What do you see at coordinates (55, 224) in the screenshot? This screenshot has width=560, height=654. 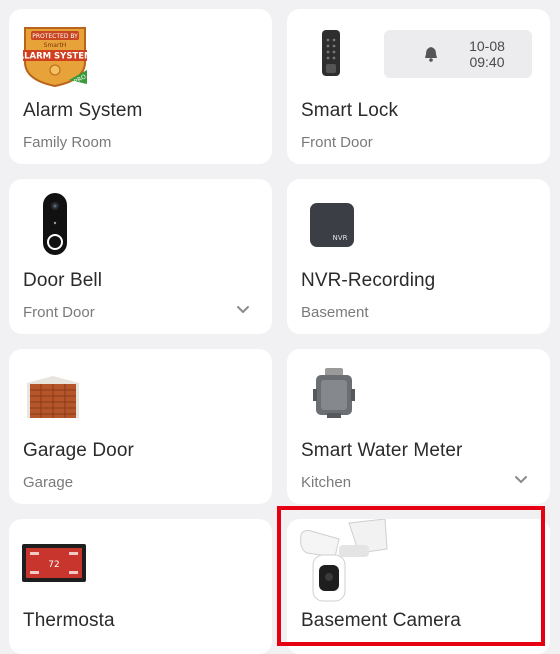 I see `doorbell-icon` at bounding box center [55, 224].